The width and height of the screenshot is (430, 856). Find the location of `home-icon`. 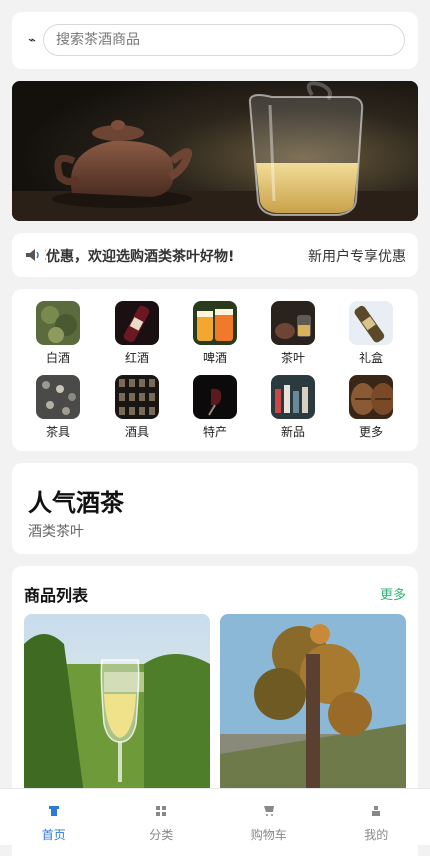

home-icon is located at coordinates (54, 811).